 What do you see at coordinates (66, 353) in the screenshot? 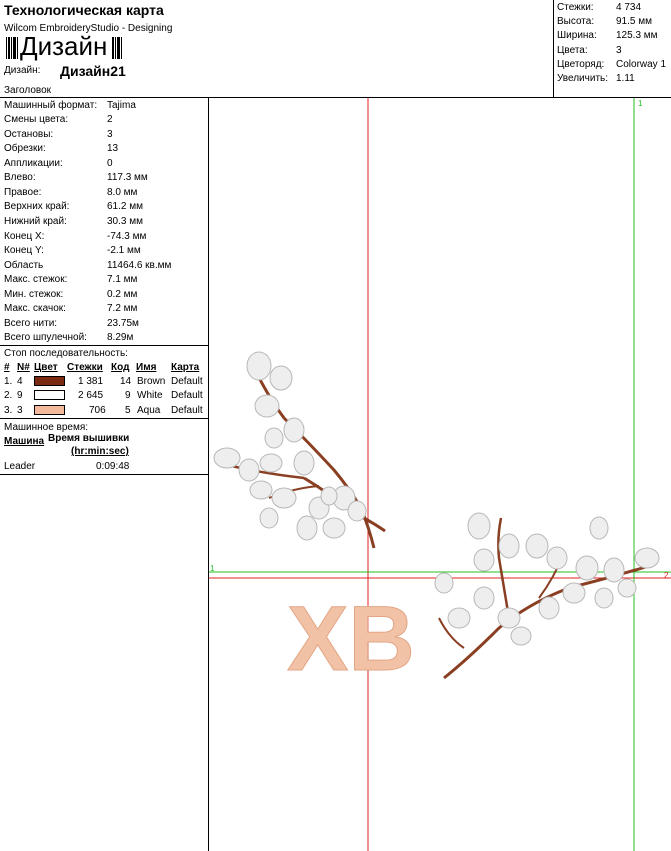
I see `sequence-title: Стоп последовательность:` at bounding box center [66, 353].